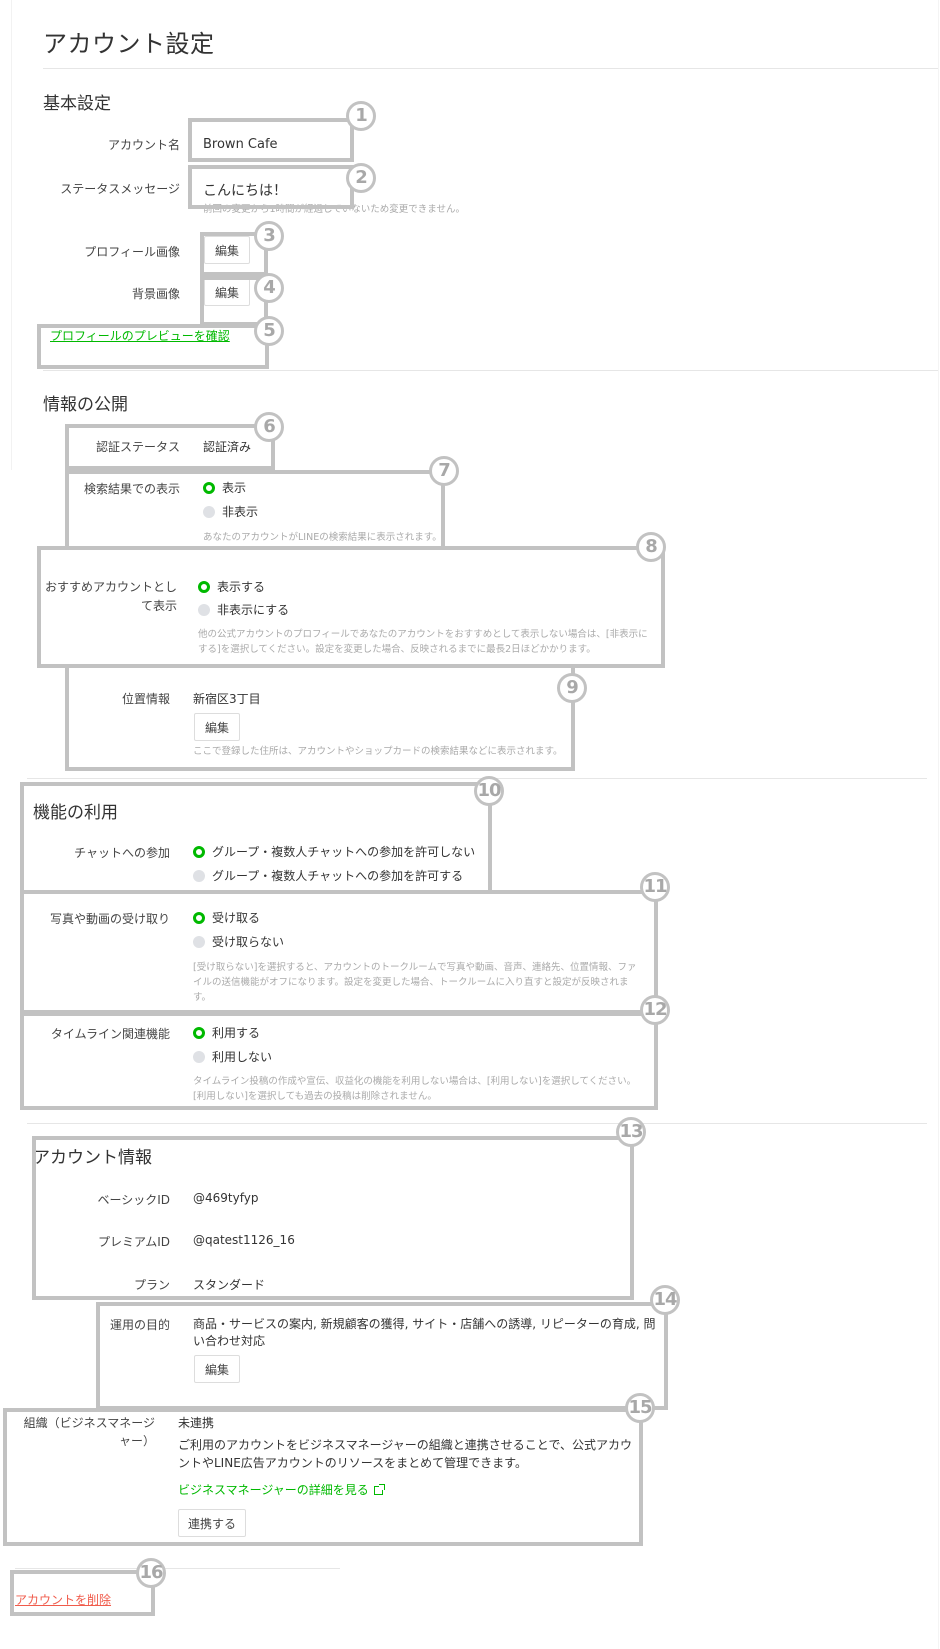  I want to click on chat-option-allow: グループ・複数人チャットへの参加を許可する, so click(328, 875).